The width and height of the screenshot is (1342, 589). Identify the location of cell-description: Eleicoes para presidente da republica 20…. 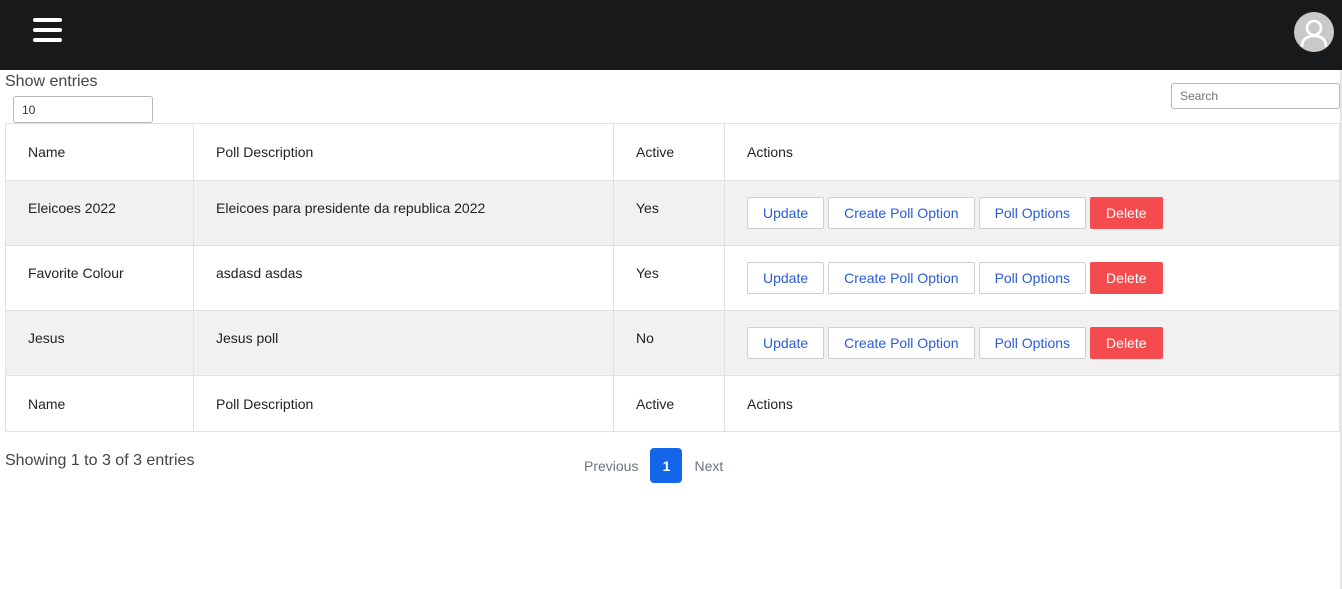
(403, 213).